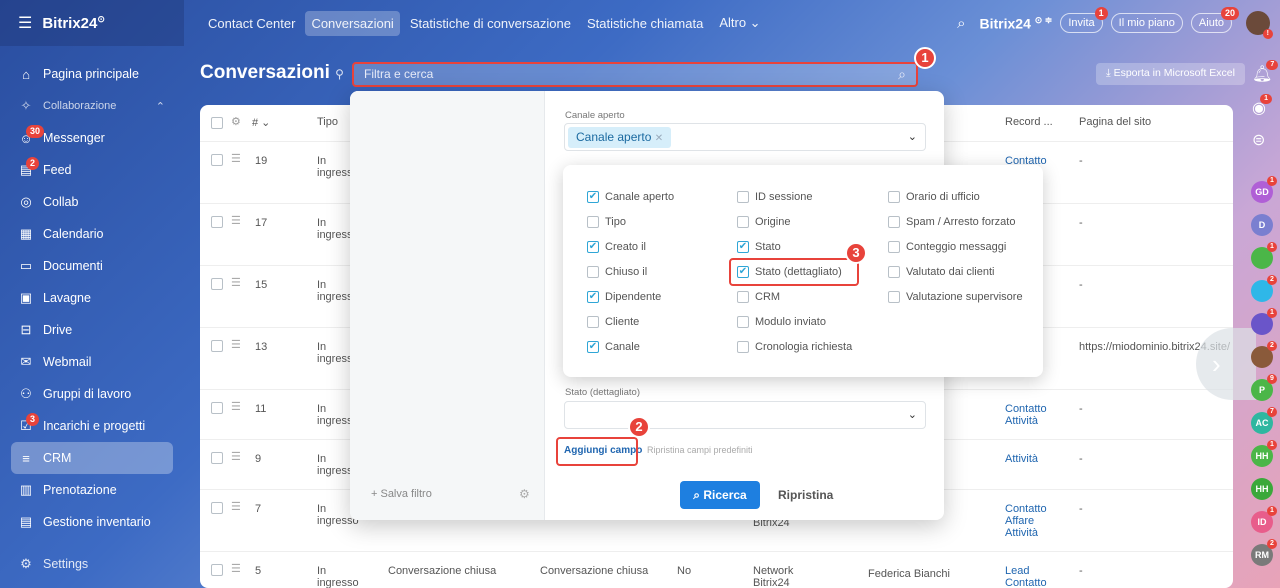  I want to click on pin-icon: ⚲, so click(339, 74).